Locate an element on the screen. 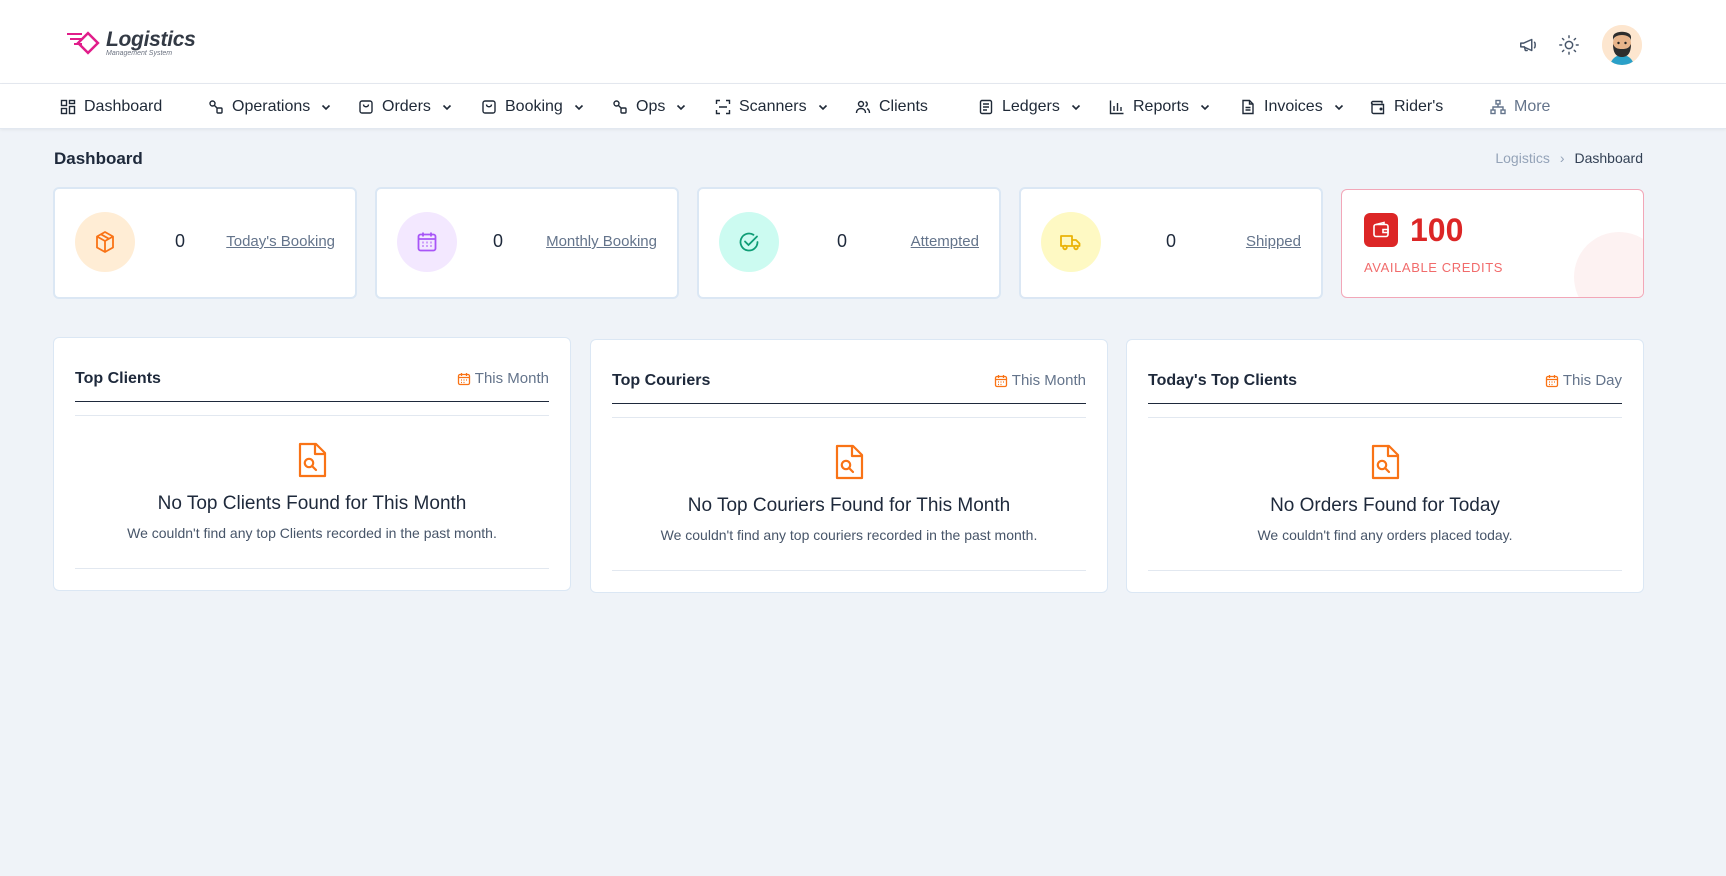 This screenshot has width=1726, height=876. empty-state-title: No Top Clients Found for This Month is located at coordinates (312, 503).